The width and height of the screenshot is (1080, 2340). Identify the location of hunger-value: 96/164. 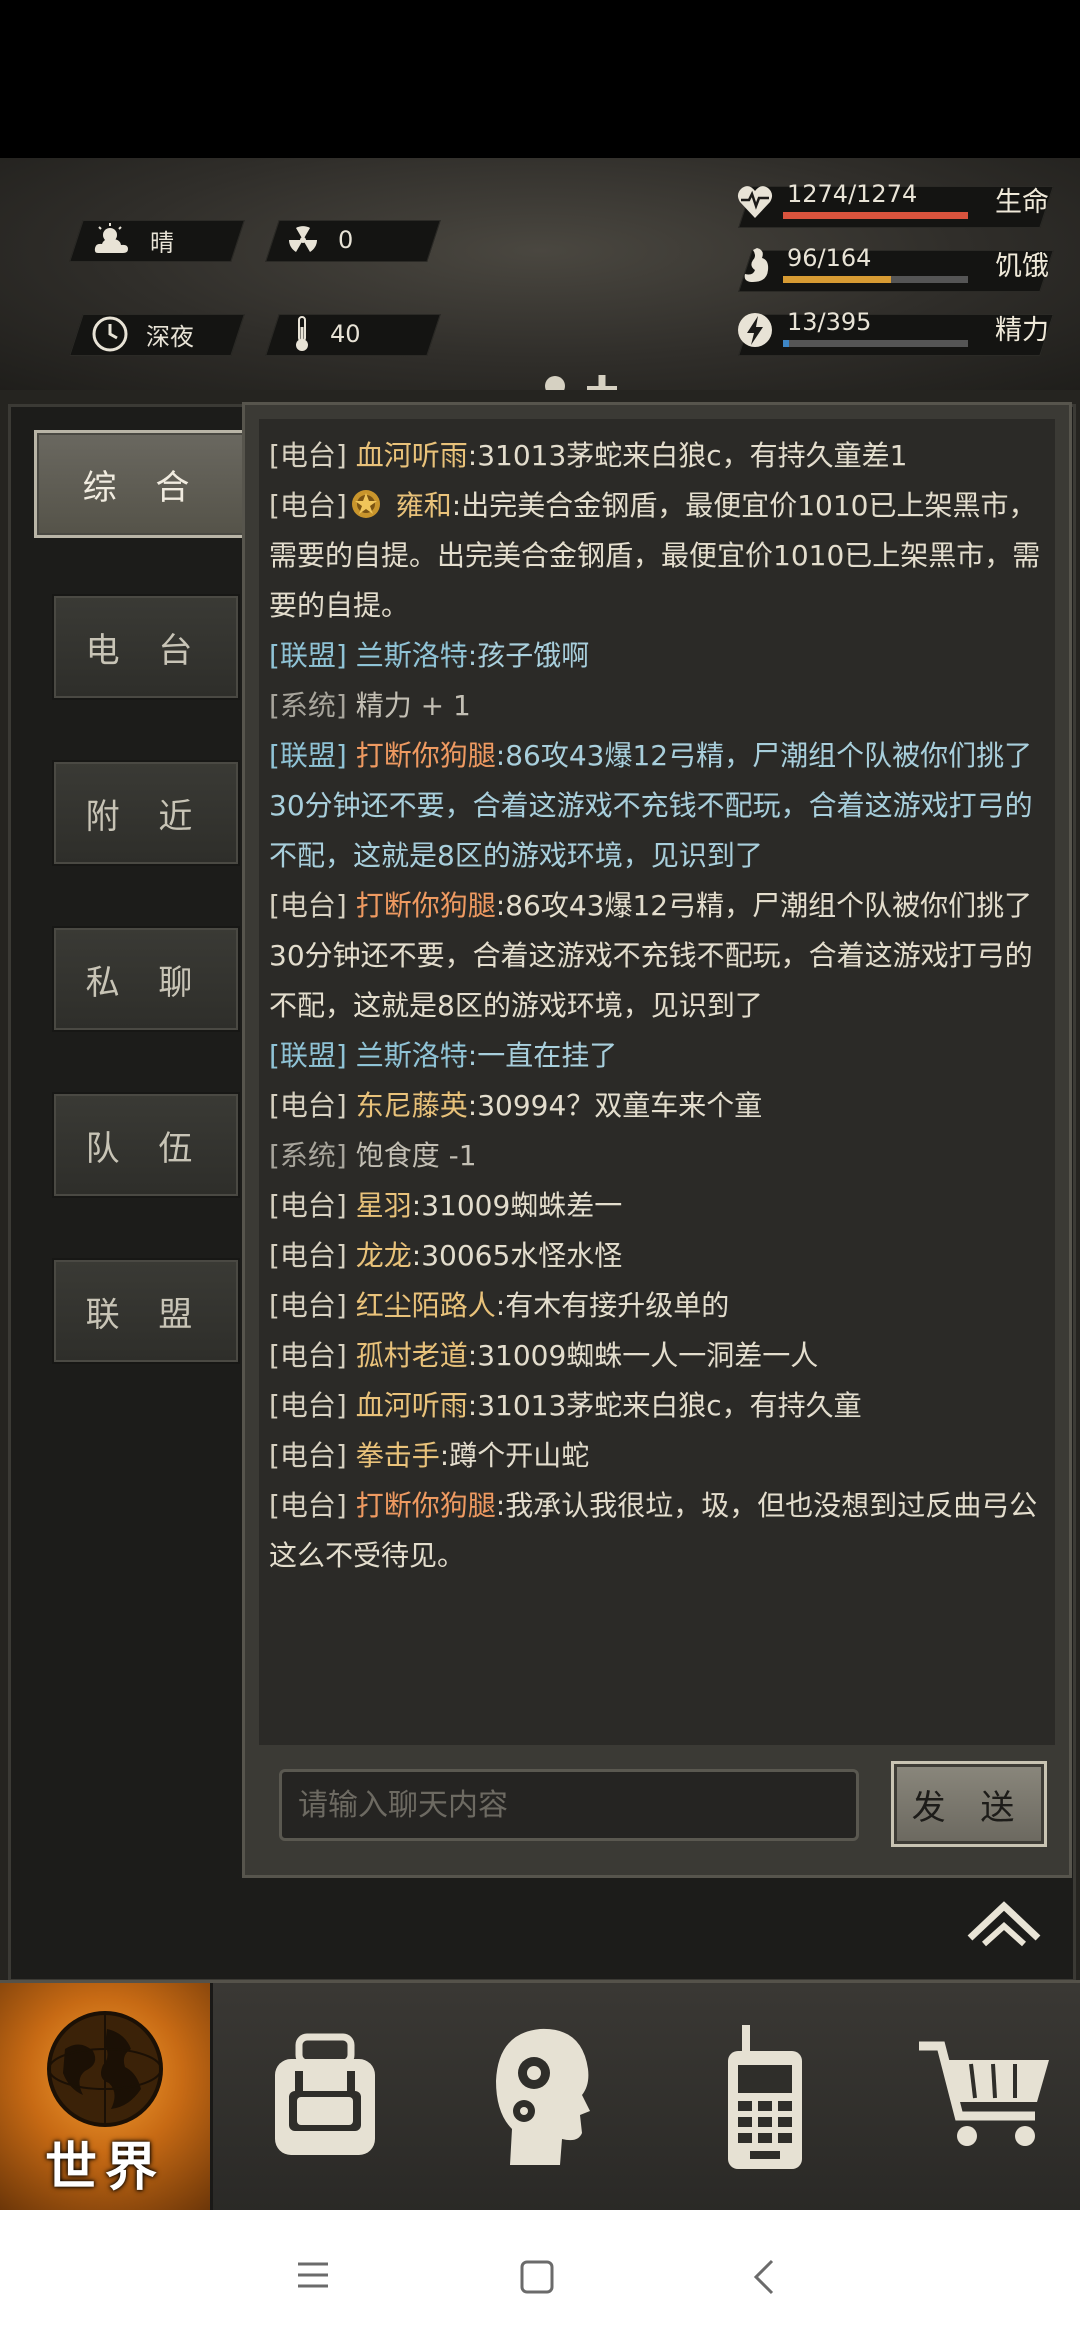
(829, 258).